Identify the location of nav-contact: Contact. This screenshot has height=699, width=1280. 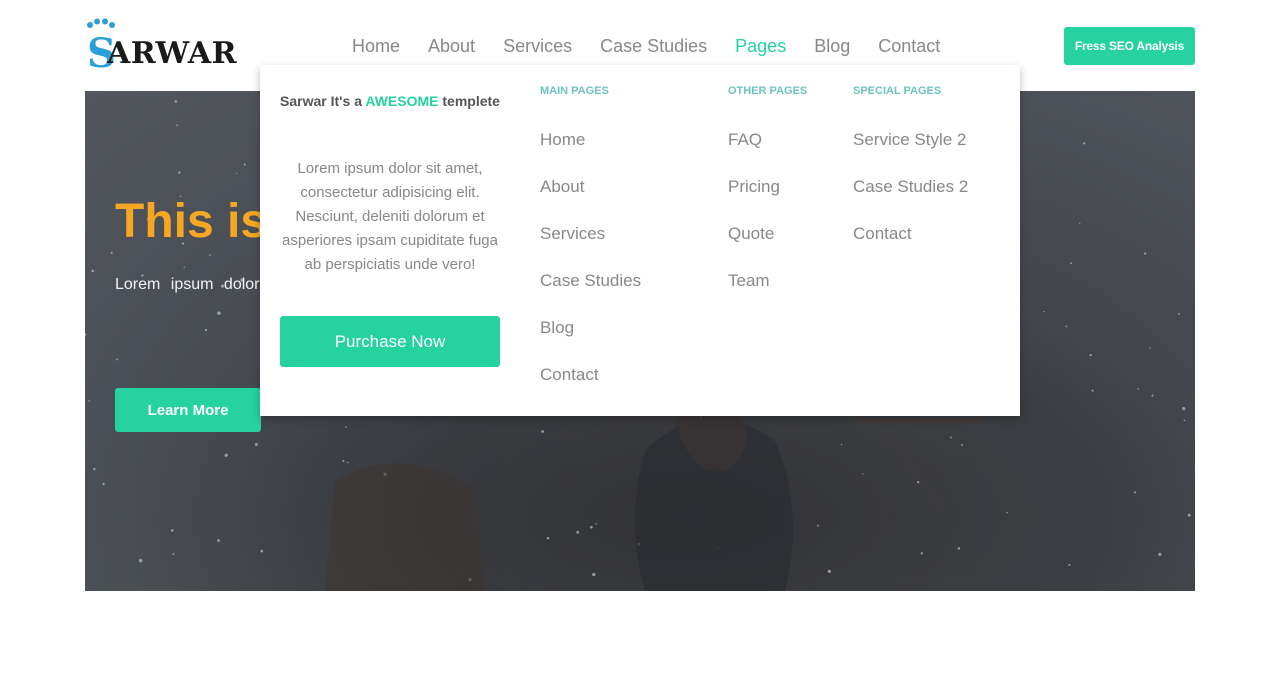
(909, 47).